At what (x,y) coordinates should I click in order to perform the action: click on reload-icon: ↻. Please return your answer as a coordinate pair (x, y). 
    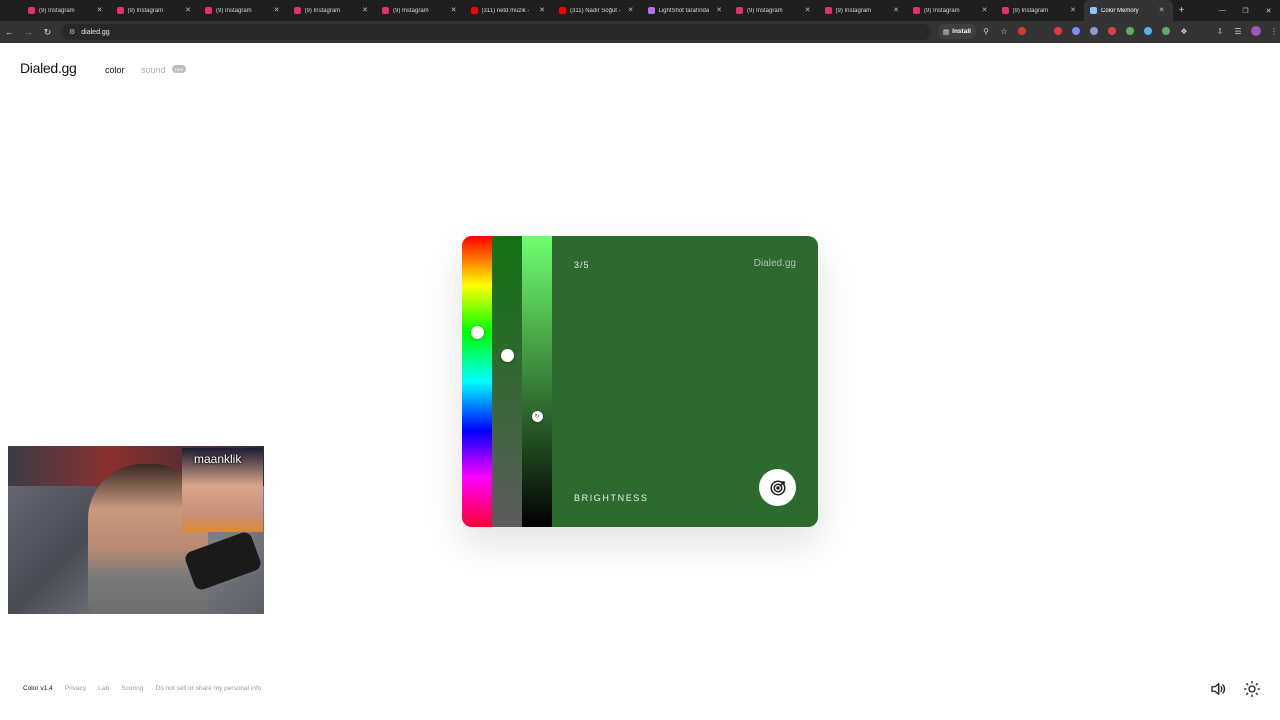
    Looking at the image, I should click on (47, 32).